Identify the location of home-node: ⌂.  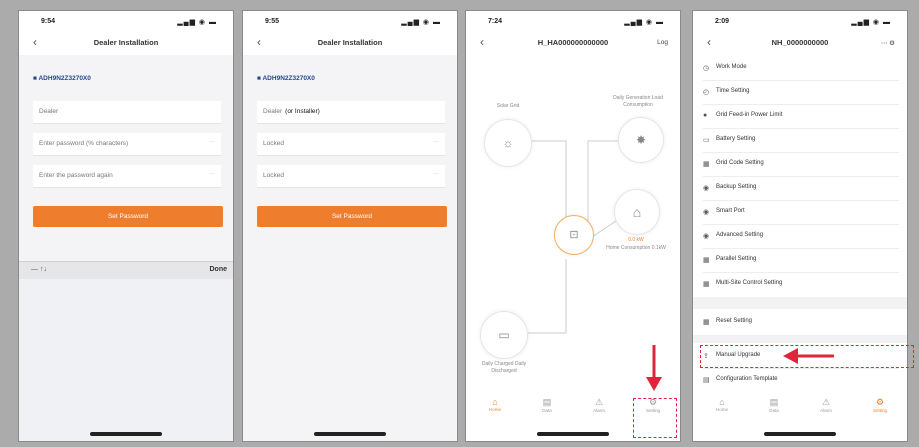
(637, 212).